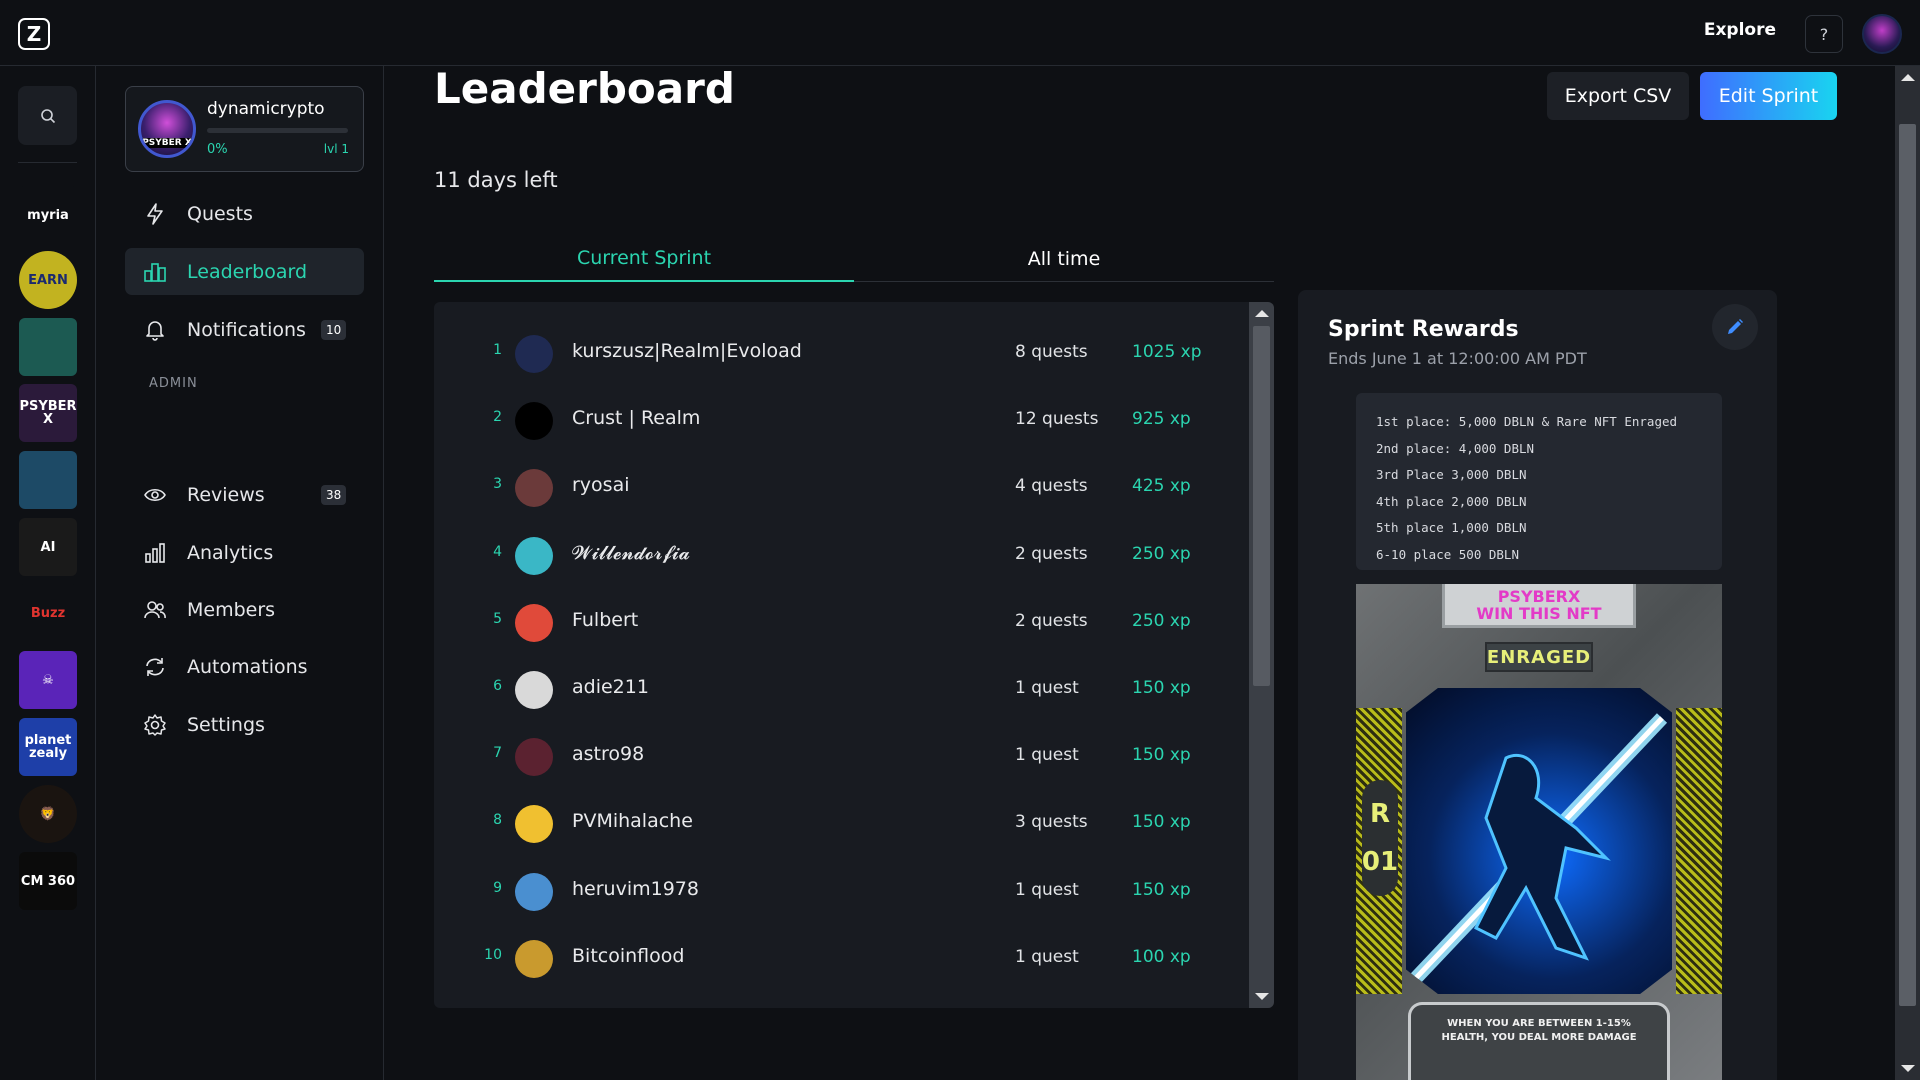 The width and height of the screenshot is (1920, 1080). I want to click on quest-count: 12 quests, so click(1057, 419).